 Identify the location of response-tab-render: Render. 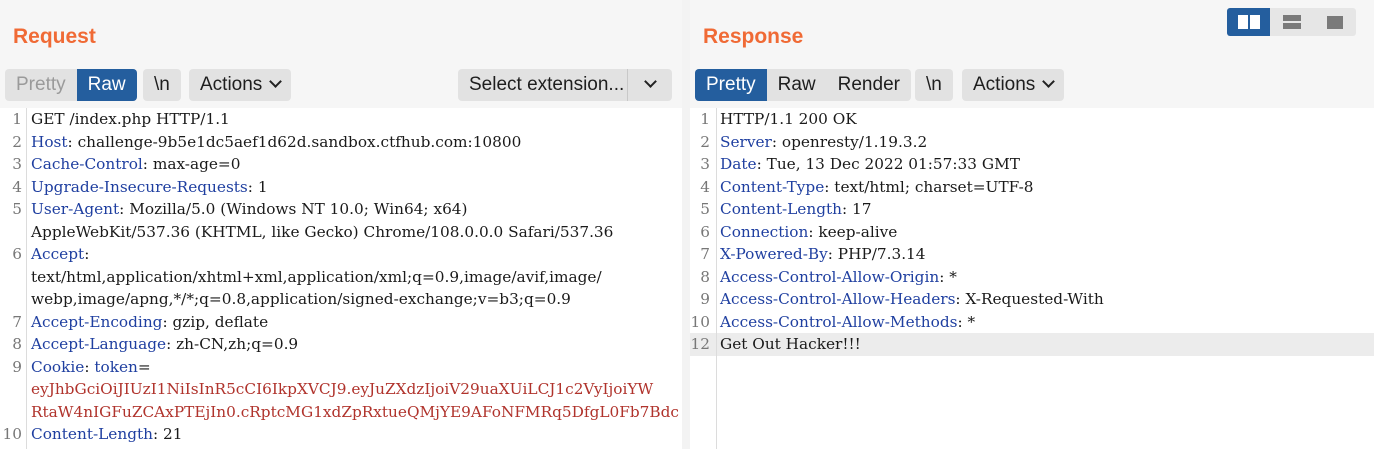
(869, 85).